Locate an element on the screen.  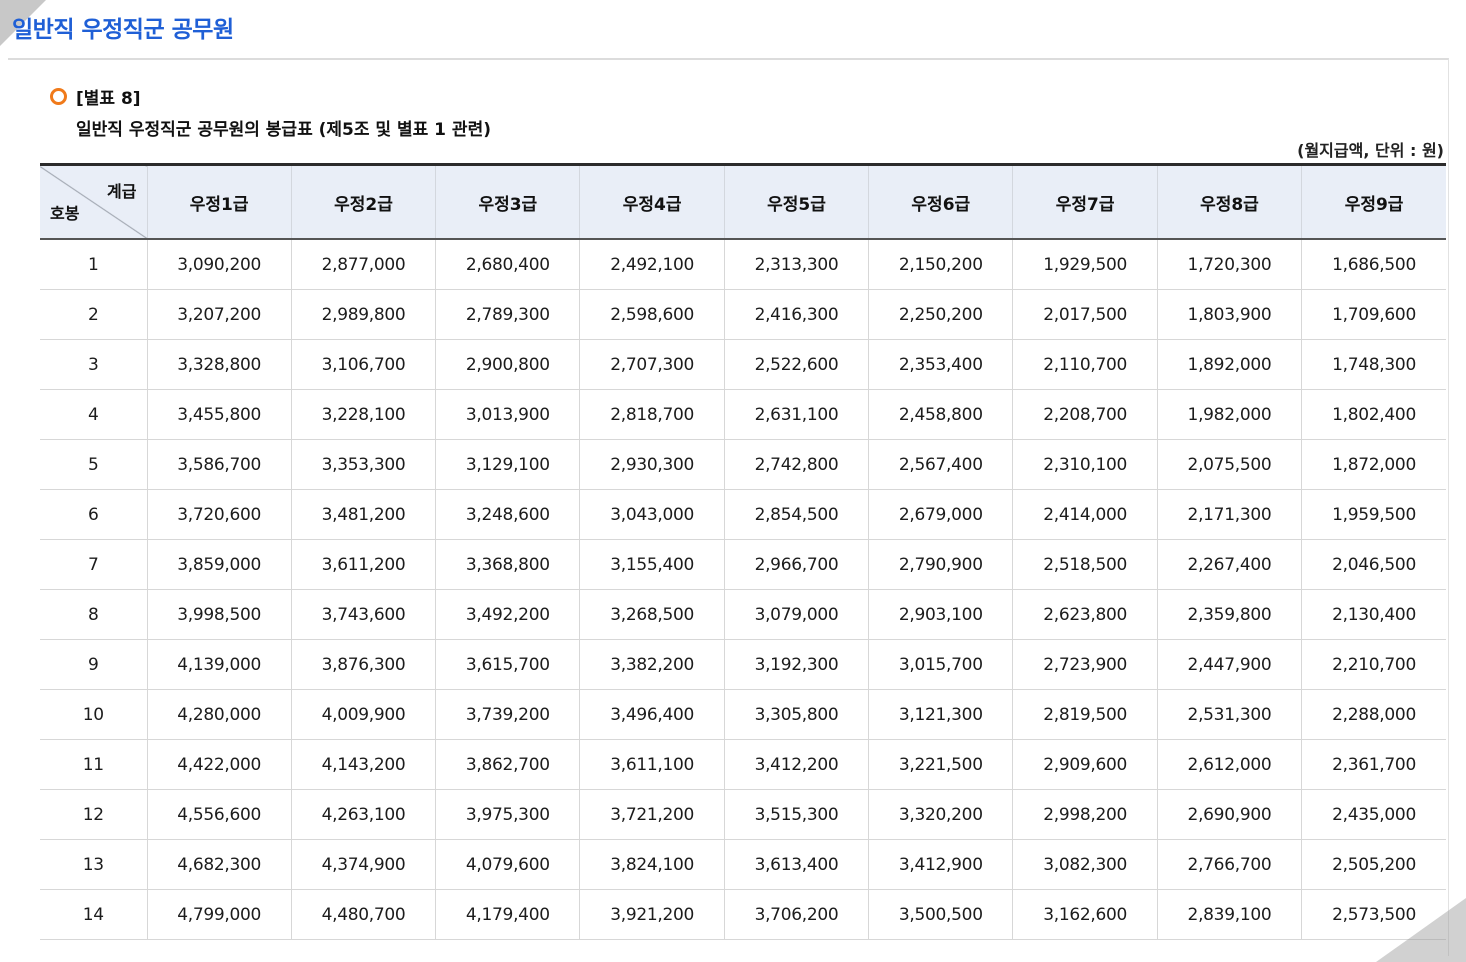
salary-cell: 2,877,000 is located at coordinates (363, 264).